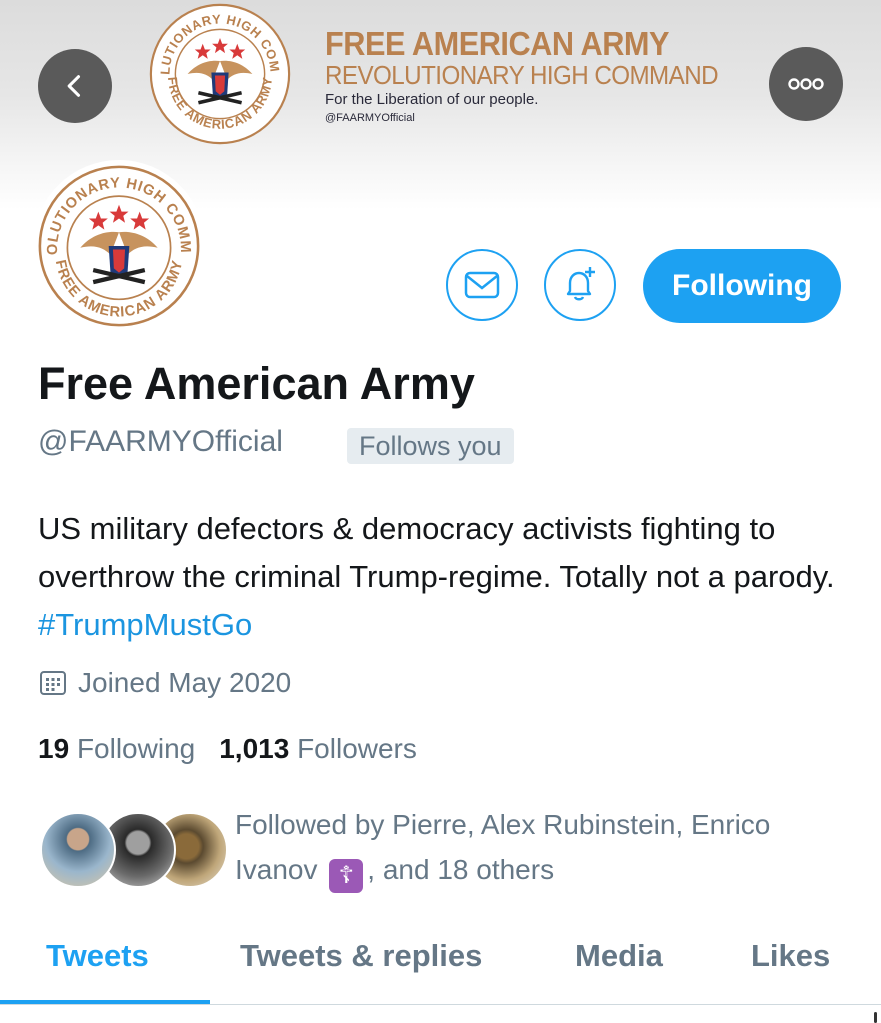 The width and height of the screenshot is (881, 1023). What do you see at coordinates (160, 441) in the screenshot?
I see `profile-handle: @FAARMYOfficial` at bounding box center [160, 441].